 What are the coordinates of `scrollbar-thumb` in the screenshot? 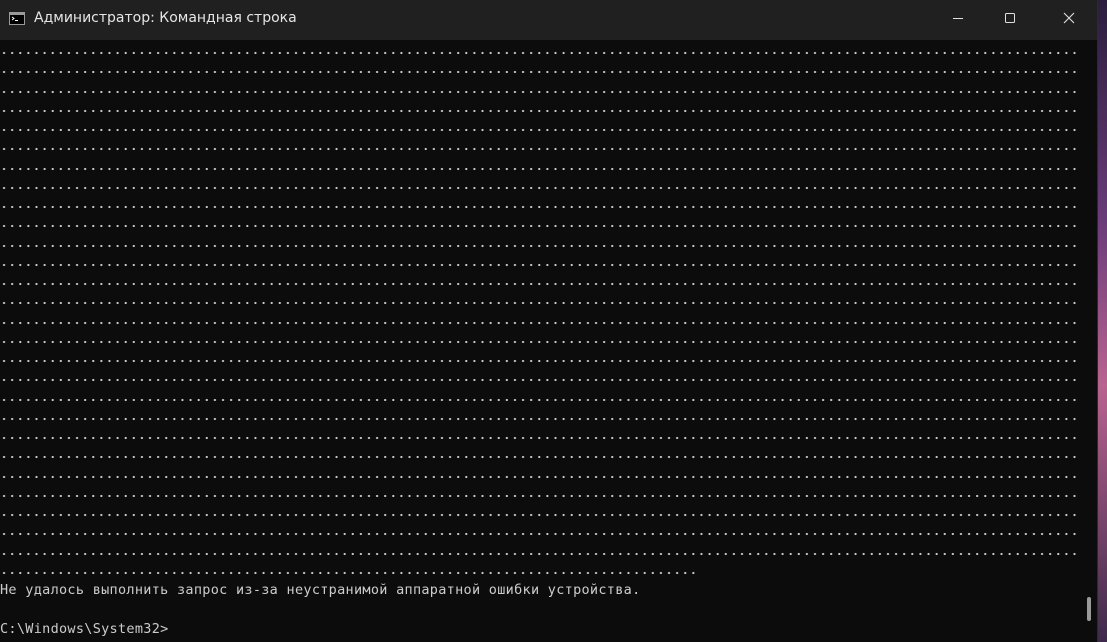 It's located at (1089, 609).